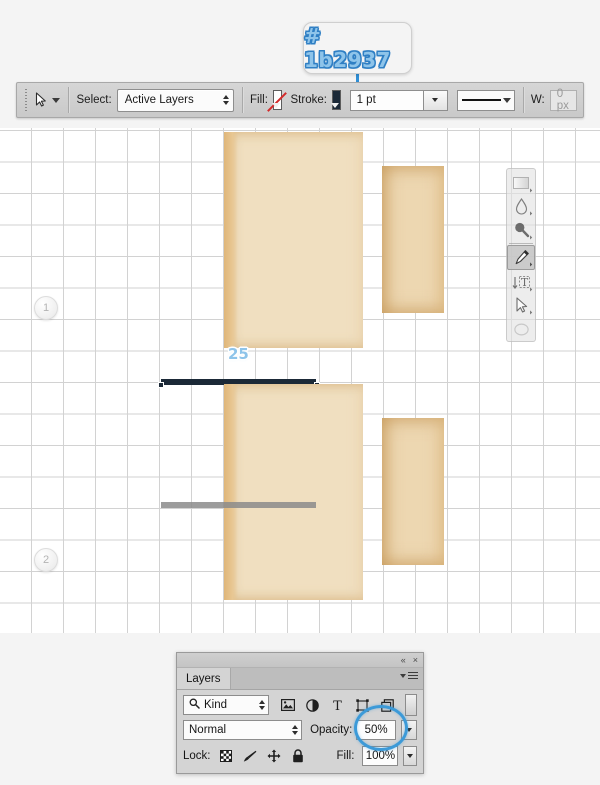  Describe the element at coordinates (295, 730) in the screenshot. I see `blend-mode-stepper-icon` at that location.